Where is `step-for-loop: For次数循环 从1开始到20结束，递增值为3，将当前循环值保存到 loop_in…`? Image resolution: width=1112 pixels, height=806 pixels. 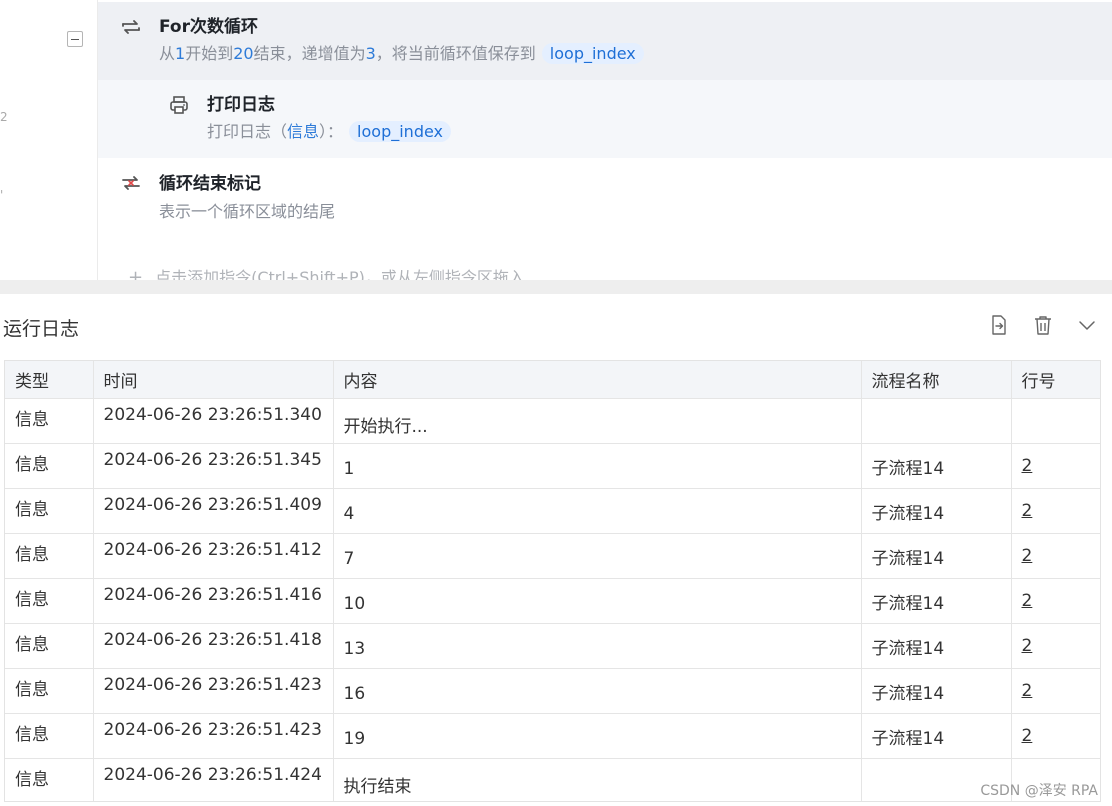 step-for-loop: For次数循环 从1开始到20结束，递增值为3，将当前循环值保存到 loop_in… is located at coordinates (605, 41).